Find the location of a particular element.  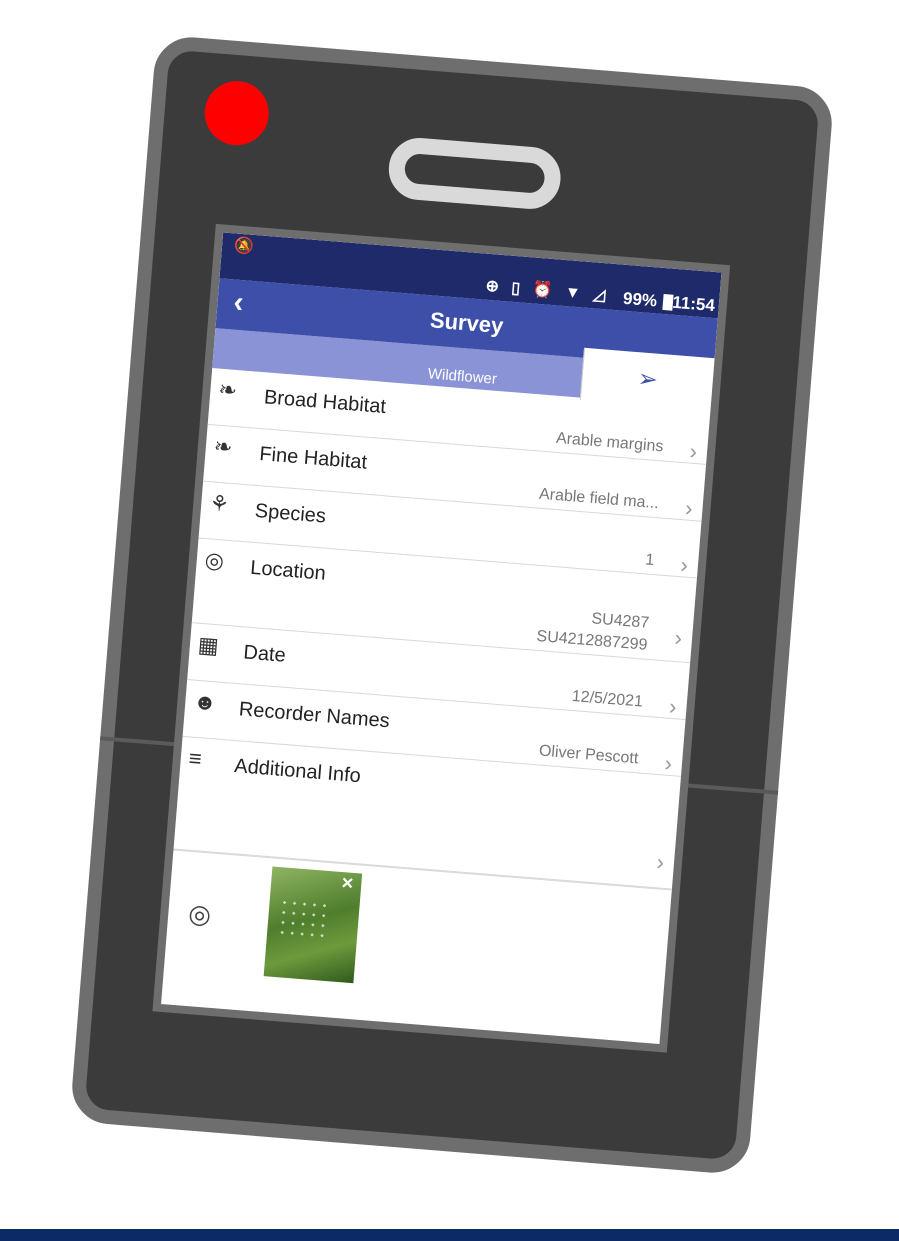

sprout-icon: ⚘ is located at coordinates (219, 503).